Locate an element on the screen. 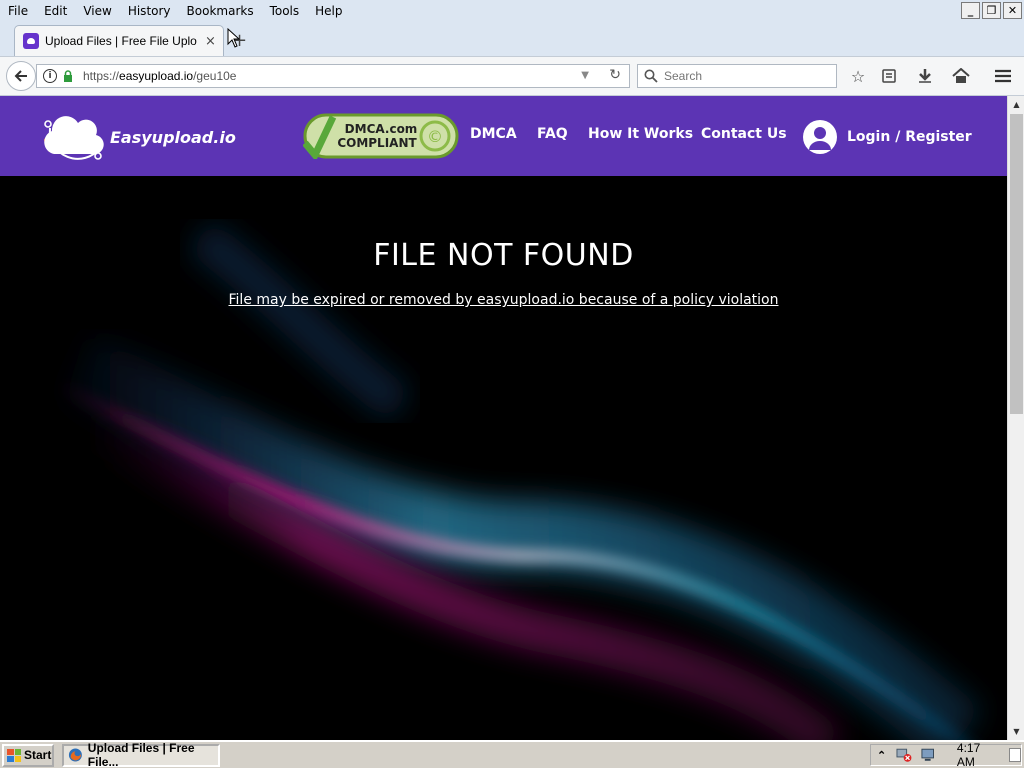  bookmark-star-icon: ☆ is located at coordinates (858, 76).